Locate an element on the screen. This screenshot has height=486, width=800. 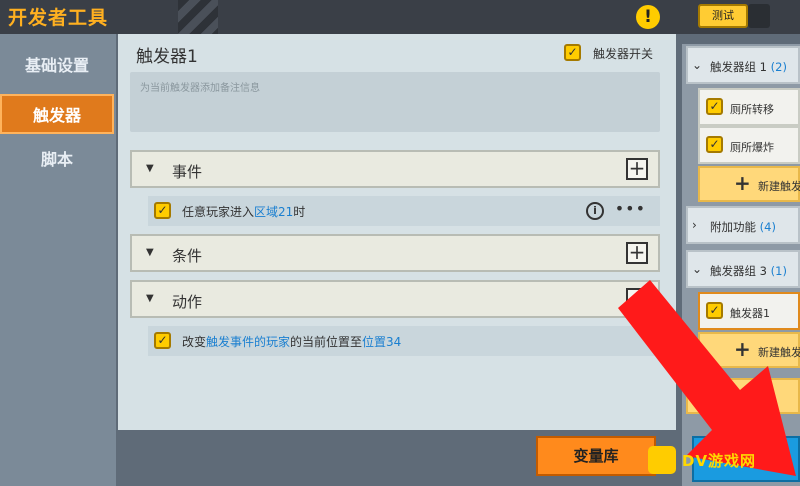
note-placeholder: 为当前触发器添加备注信息 is located at coordinates (200, 88).